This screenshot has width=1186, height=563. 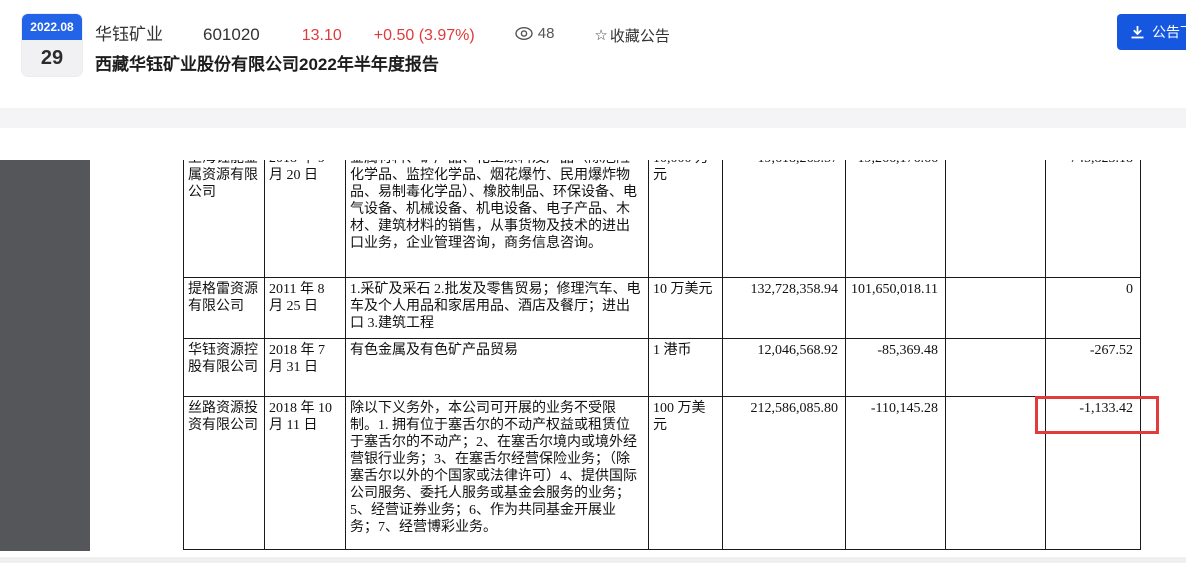 What do you see at coordinates (321, 35) in the screenshot?
I see `stock-price: 13.10` at bounding box center [321, 35].